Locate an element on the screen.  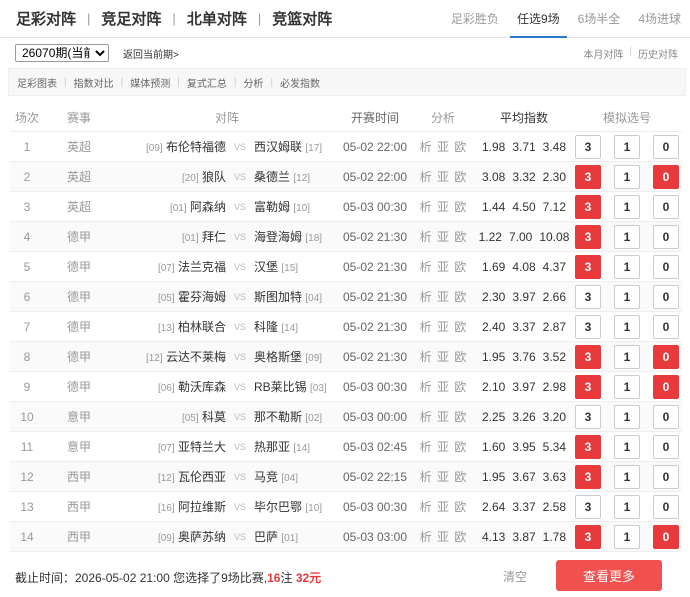
away-team-name: 马竞 is located at coordinates (266, 477).